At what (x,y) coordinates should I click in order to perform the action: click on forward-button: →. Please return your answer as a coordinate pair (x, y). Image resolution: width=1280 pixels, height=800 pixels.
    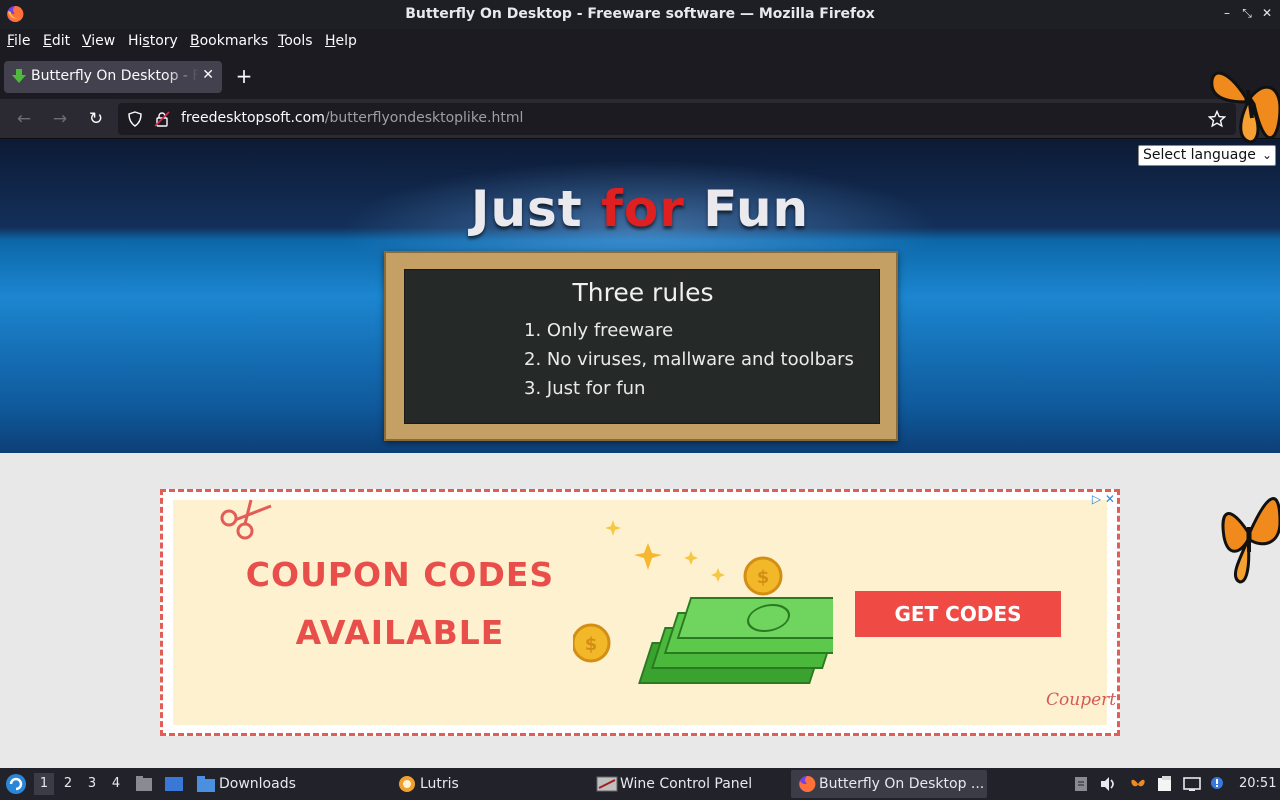
    Looking at the image, I should click on (60, 119).